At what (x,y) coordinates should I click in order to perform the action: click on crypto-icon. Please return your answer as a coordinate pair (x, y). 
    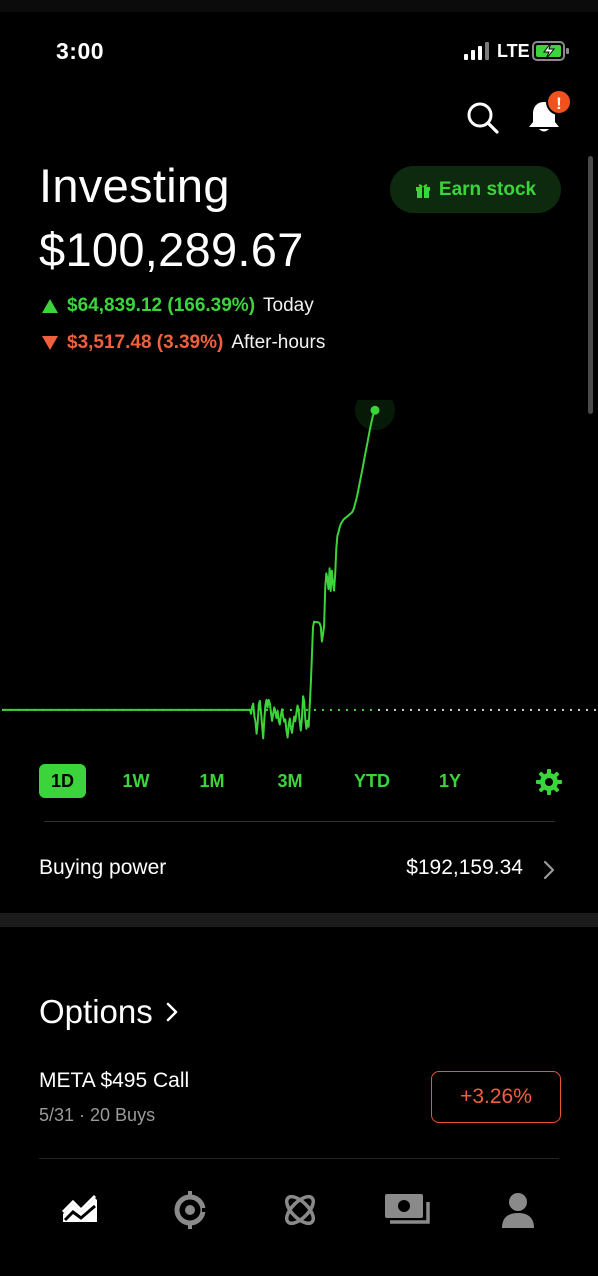
    Looking at the image, I should click on (191, 1210).